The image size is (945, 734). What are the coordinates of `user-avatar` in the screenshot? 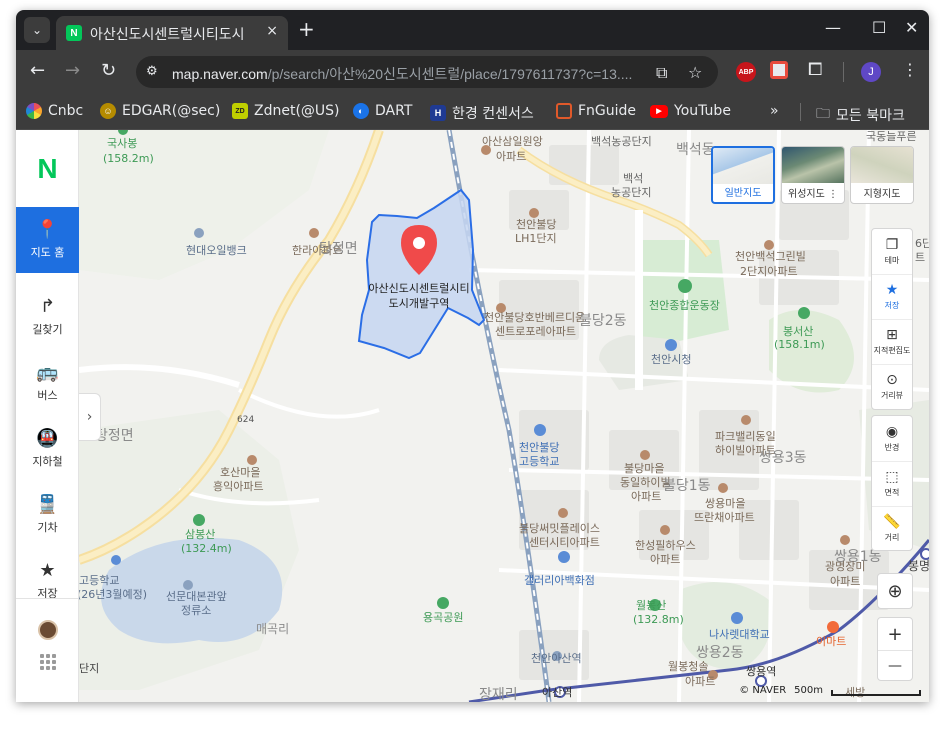 It's located at (48, 630).